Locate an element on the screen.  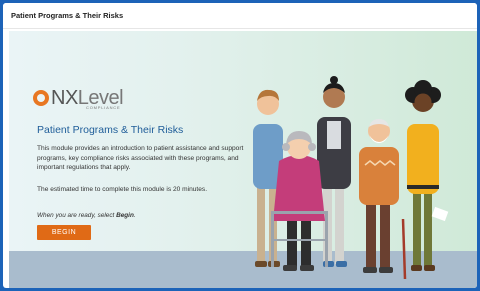
ready-instruction: When you are ready, select Begin. is located at coordinates (86, 215).